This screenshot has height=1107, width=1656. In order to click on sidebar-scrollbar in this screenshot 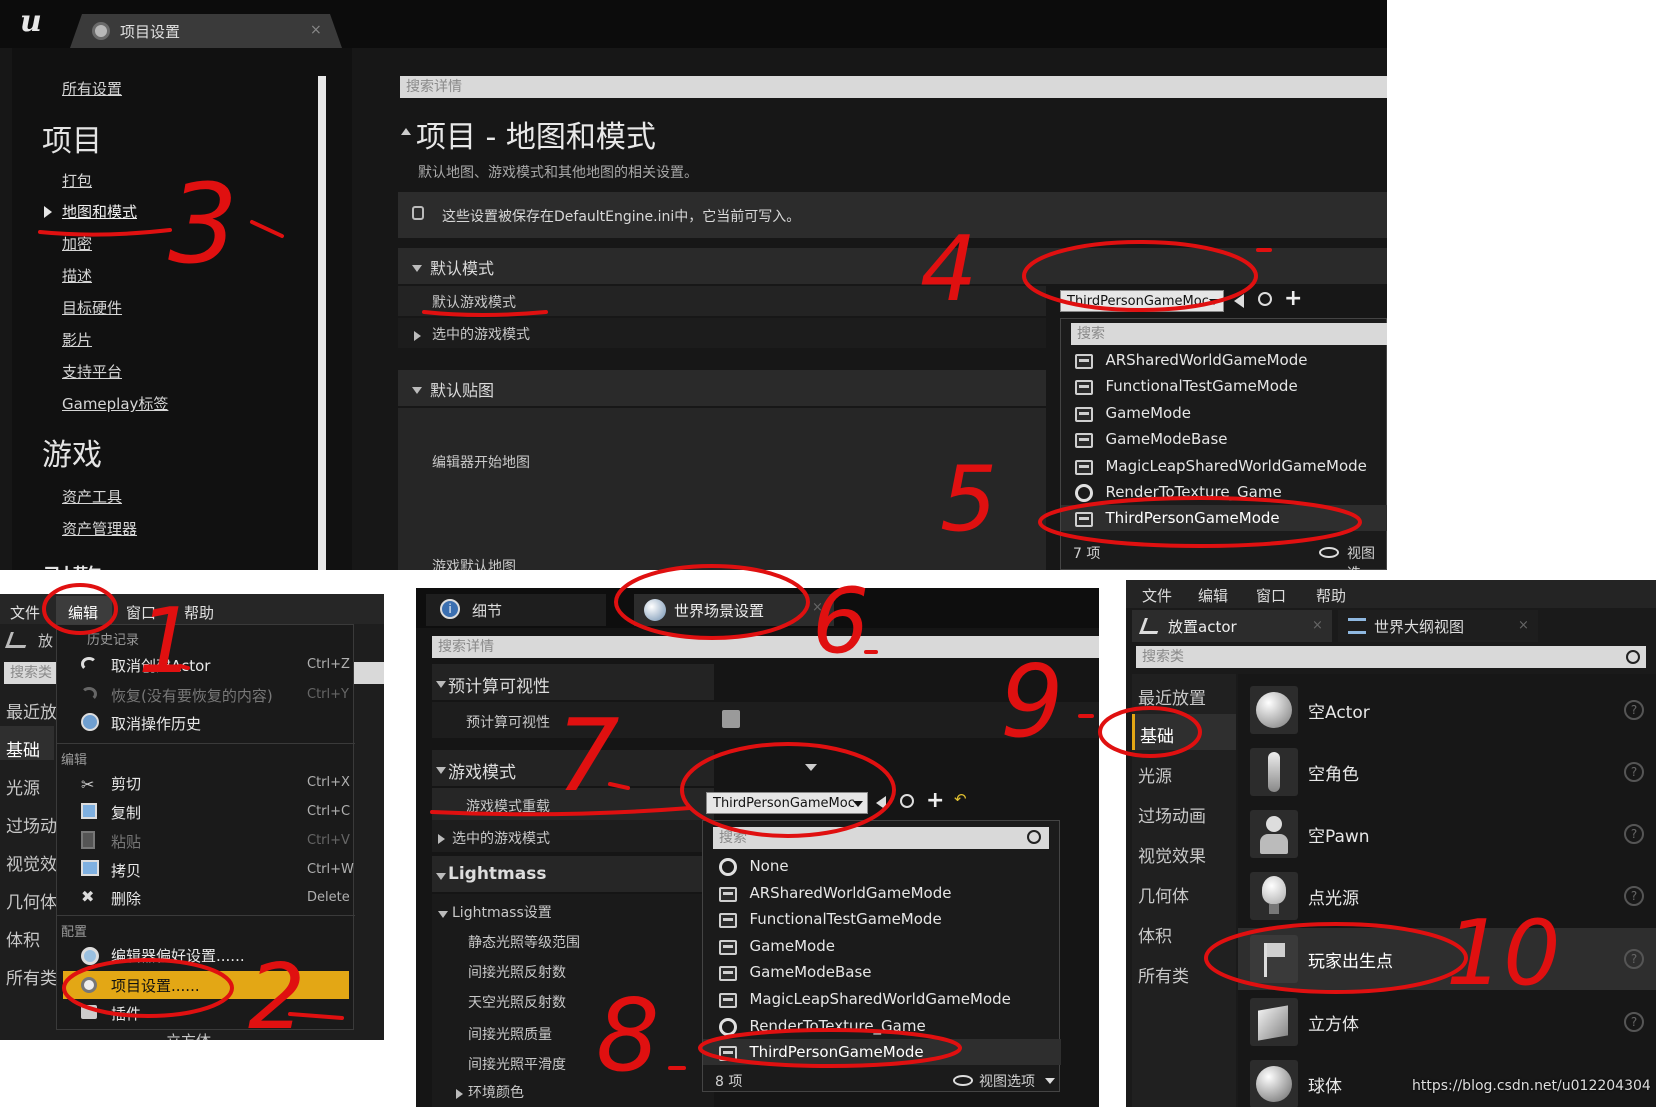, I will do `click(322, 323)`.